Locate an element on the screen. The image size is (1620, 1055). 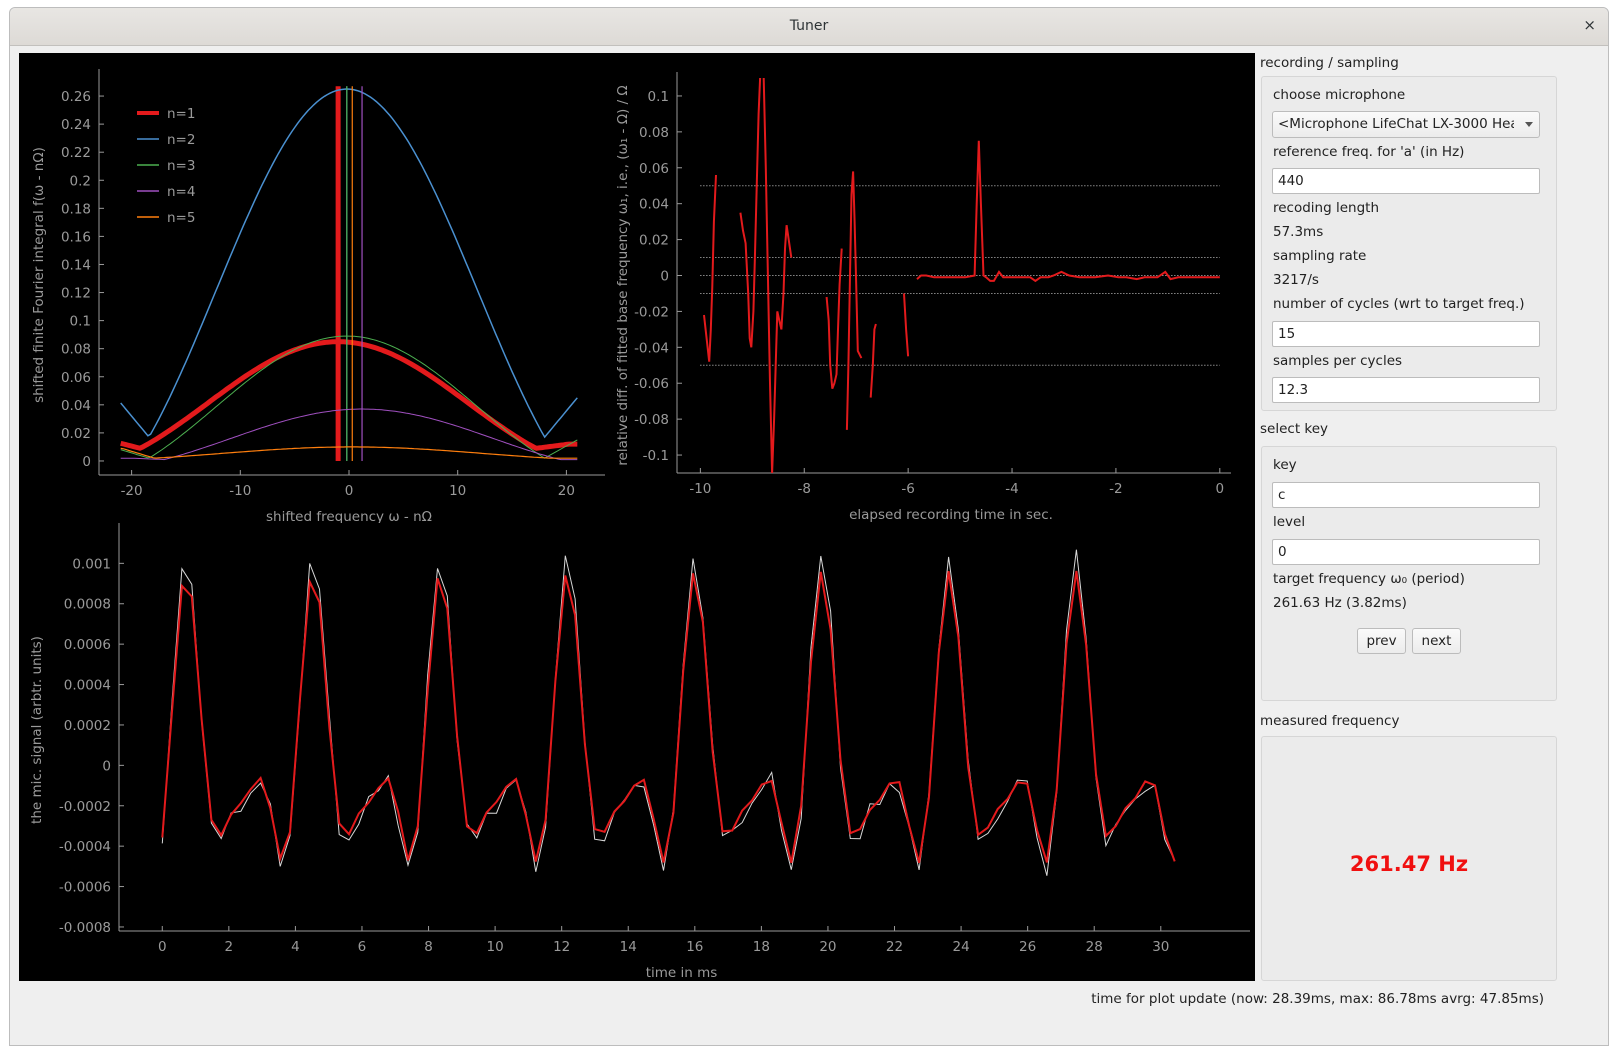
microphone-select: <Microphone LifeChat LX-3000 Headset> is located at coordinates (1406, 124).